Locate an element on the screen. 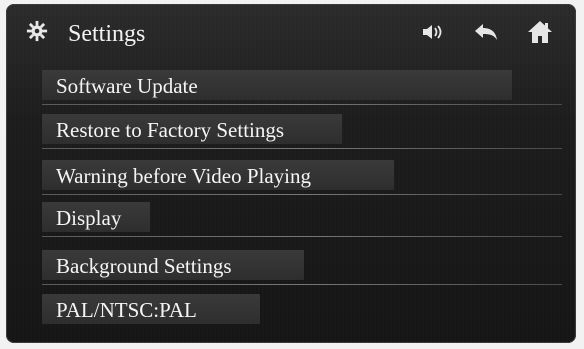 The width and height of the screenshot is (584, 349). menu-item-label: PAL/NTSC:PAL is located at coordinates (126, 310).